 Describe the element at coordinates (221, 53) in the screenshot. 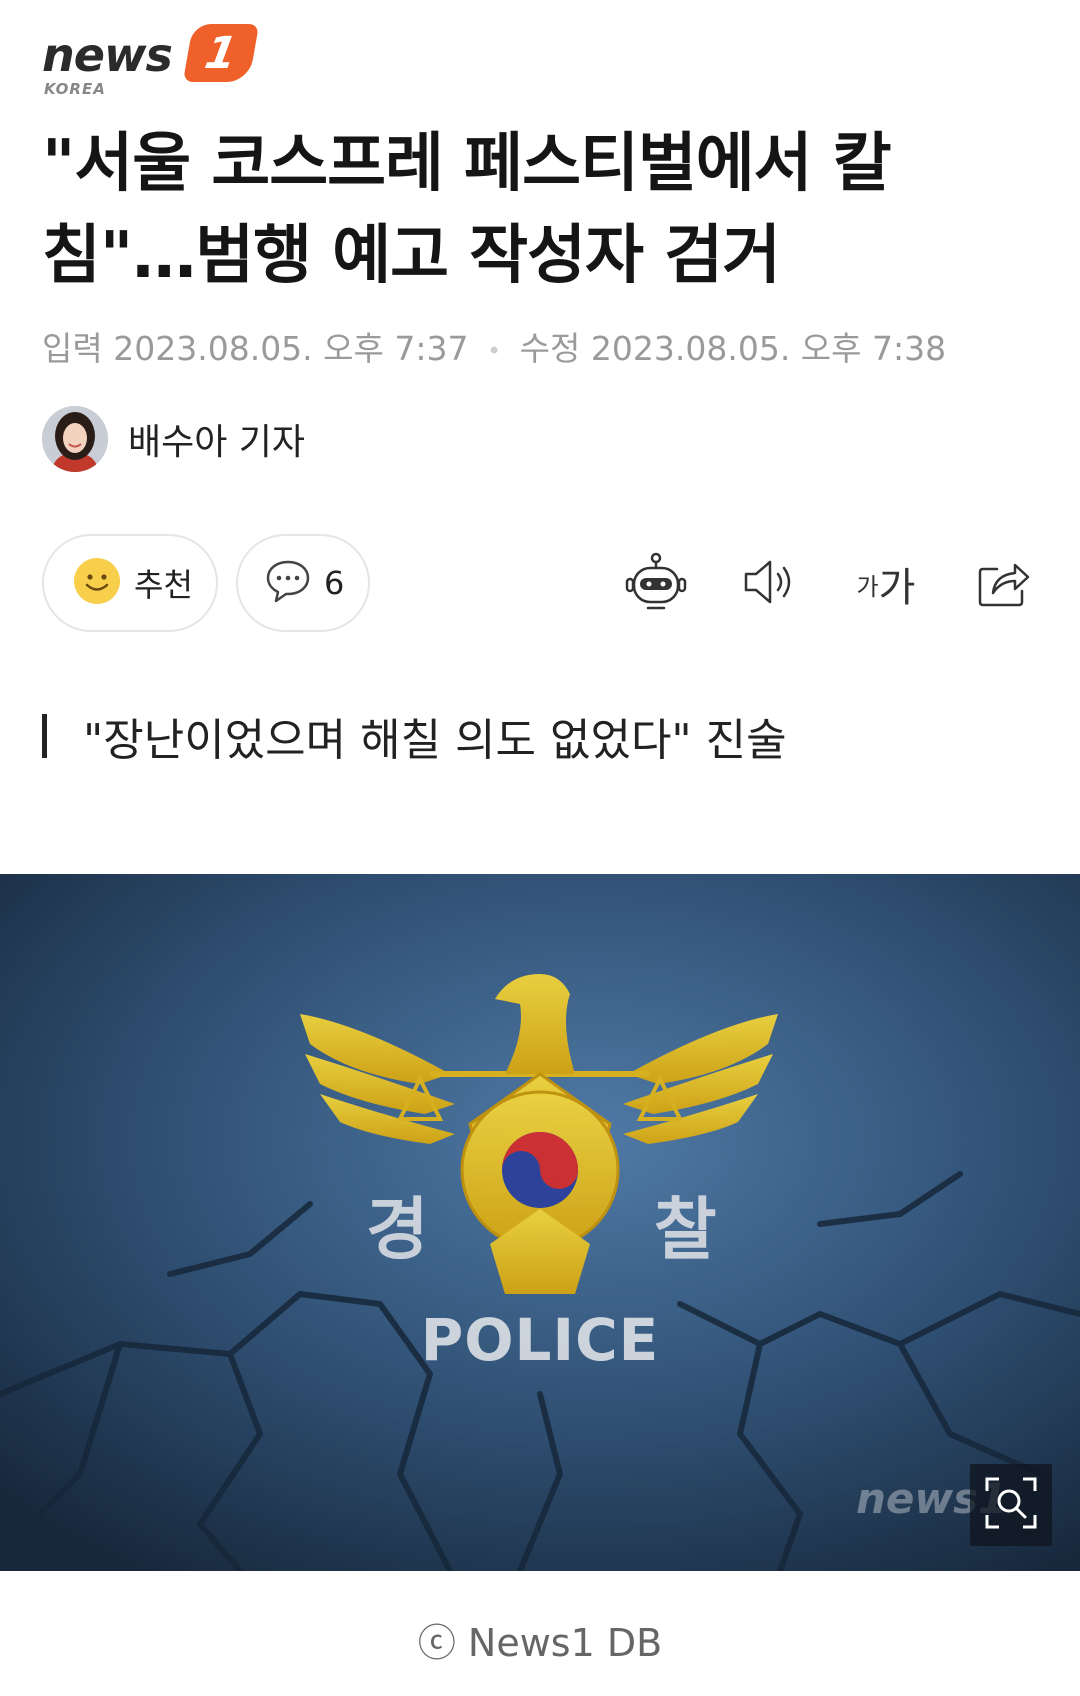

I see `logo-badge: 1` at that location.